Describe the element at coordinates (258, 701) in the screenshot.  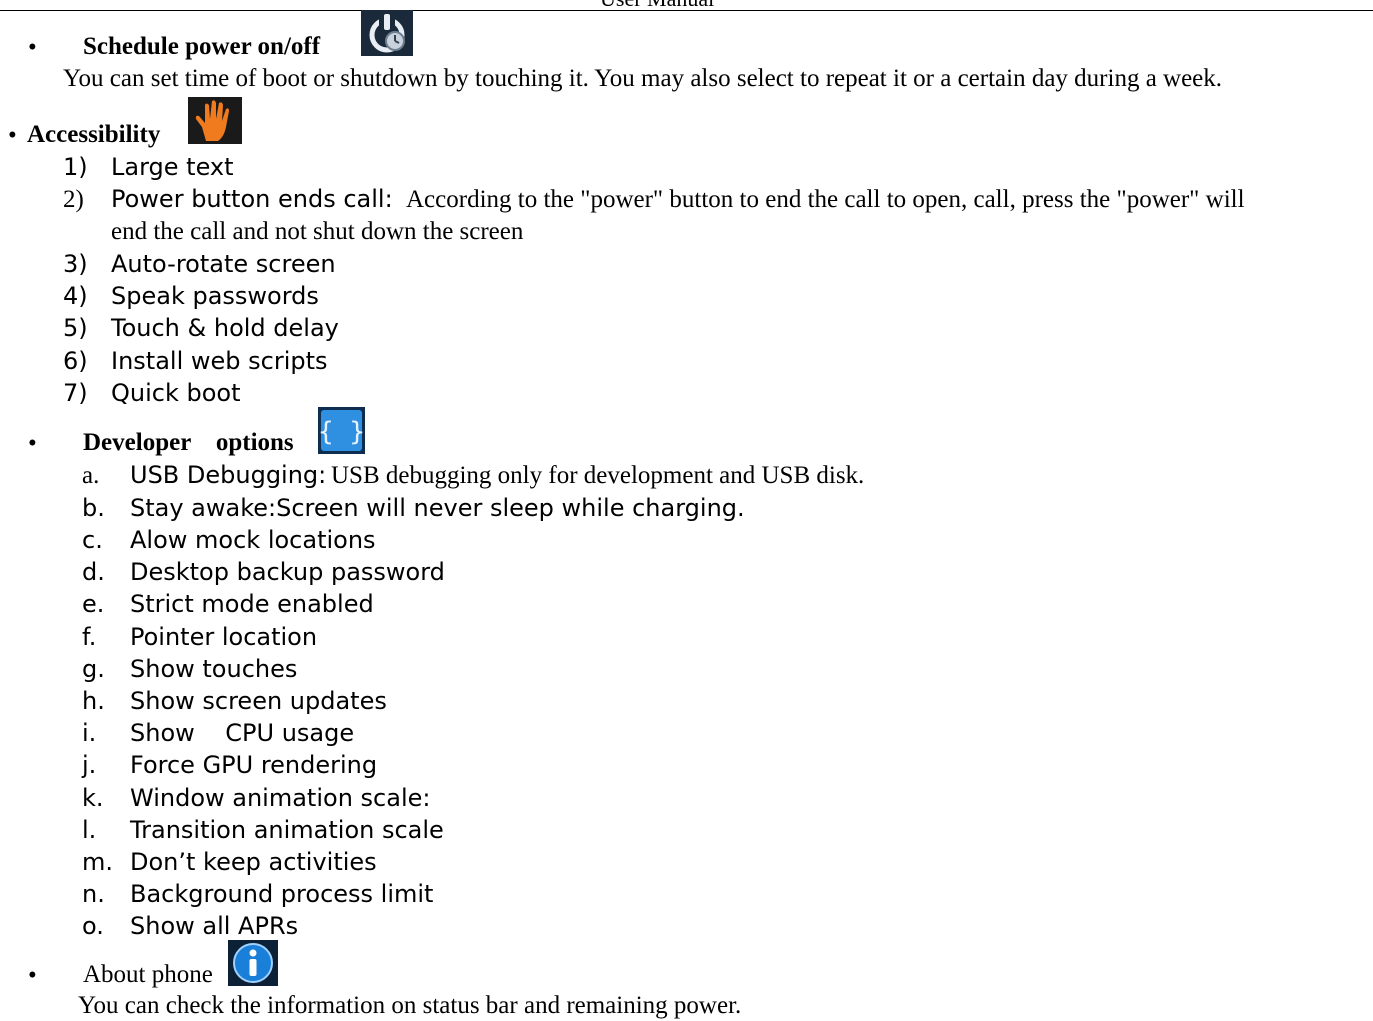
I see `list-item-label: Show screen updates` at that location.